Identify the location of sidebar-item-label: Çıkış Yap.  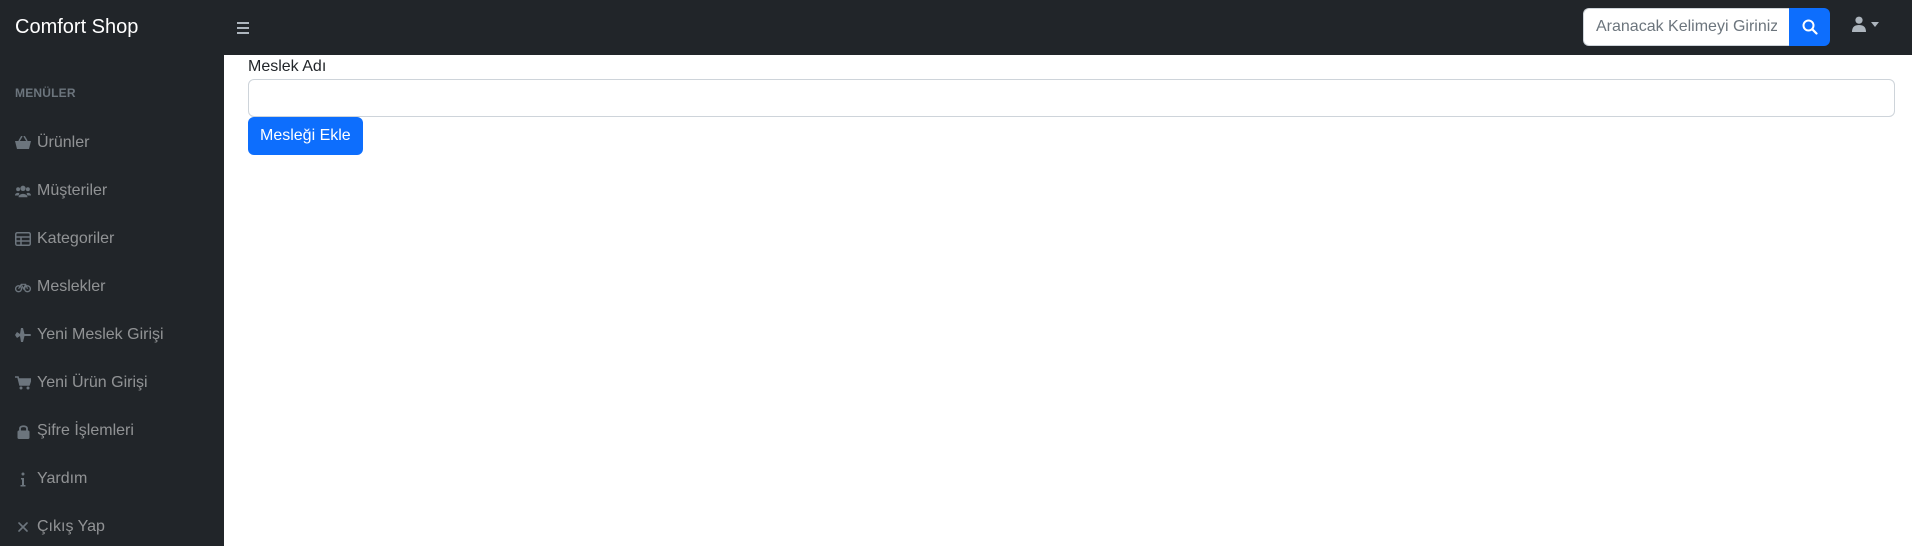
(71, 526).